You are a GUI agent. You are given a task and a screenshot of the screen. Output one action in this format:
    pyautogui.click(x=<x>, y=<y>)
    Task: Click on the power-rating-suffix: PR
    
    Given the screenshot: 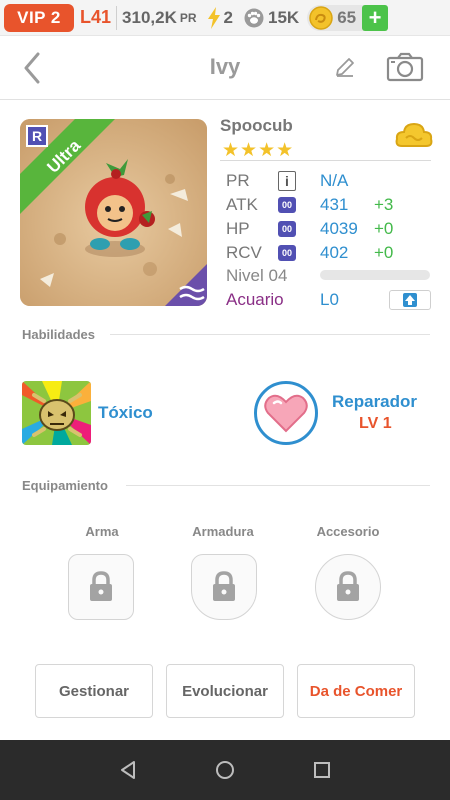 What is the action you would take?
    pyautogui.click(x=188, y=17)
    